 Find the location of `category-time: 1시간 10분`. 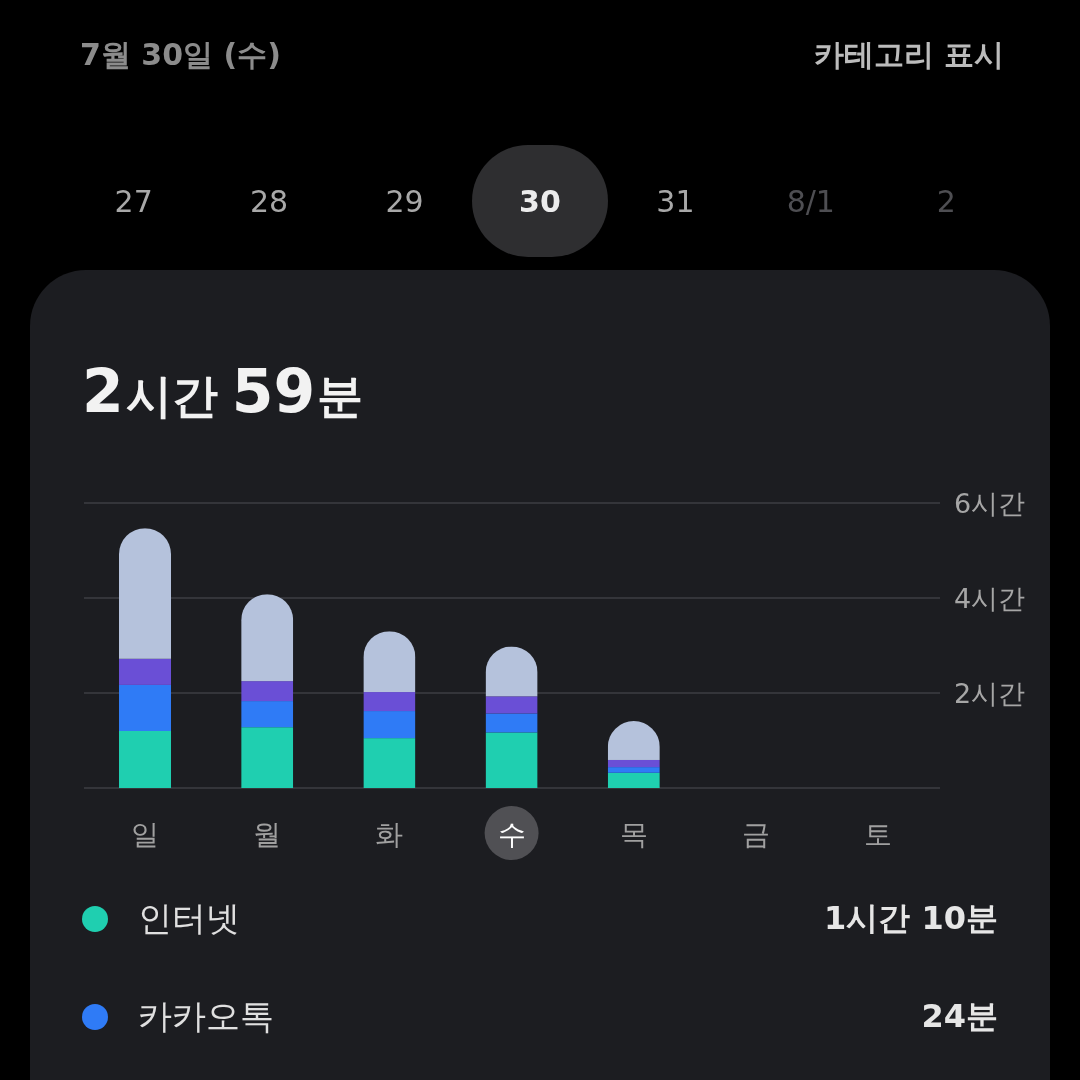

category-time: 1시간 10분 is located at coordinates (911, 918).